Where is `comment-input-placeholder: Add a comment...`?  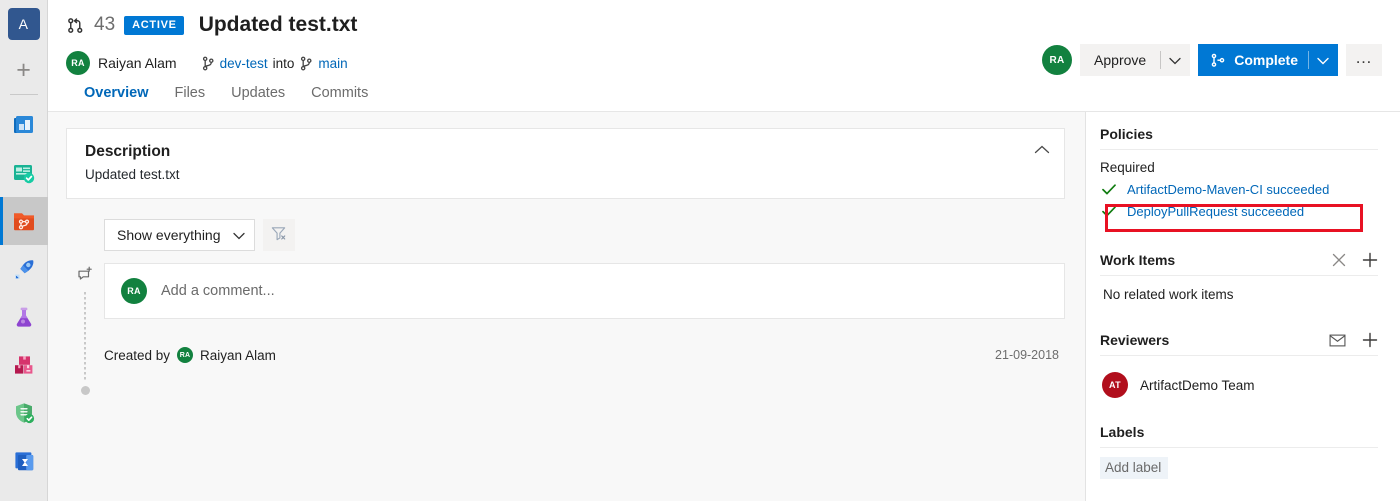
comment-input-placeholder: Add a comment... is located at coordinates (218, 291).